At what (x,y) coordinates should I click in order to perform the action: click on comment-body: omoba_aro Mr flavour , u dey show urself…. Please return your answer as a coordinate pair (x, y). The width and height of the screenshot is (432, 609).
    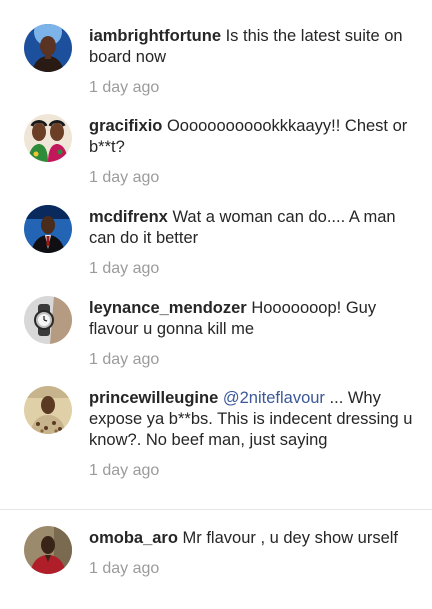
    Looking at the image, I should click on (251, 553).